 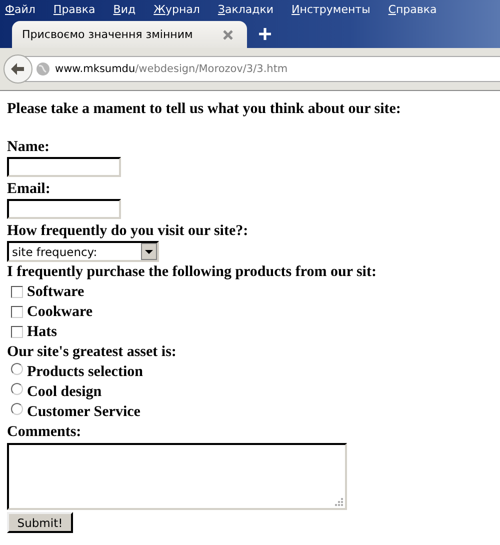 I want to click on option-label: Hats, so click(x=42, y=332).